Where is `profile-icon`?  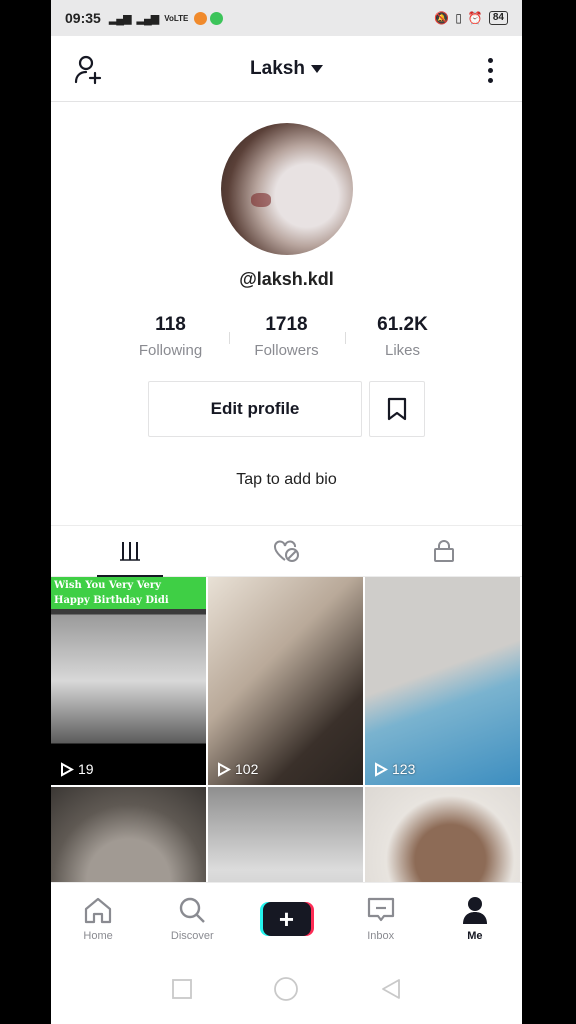
profile-icon is located at coordinates (474, 910).